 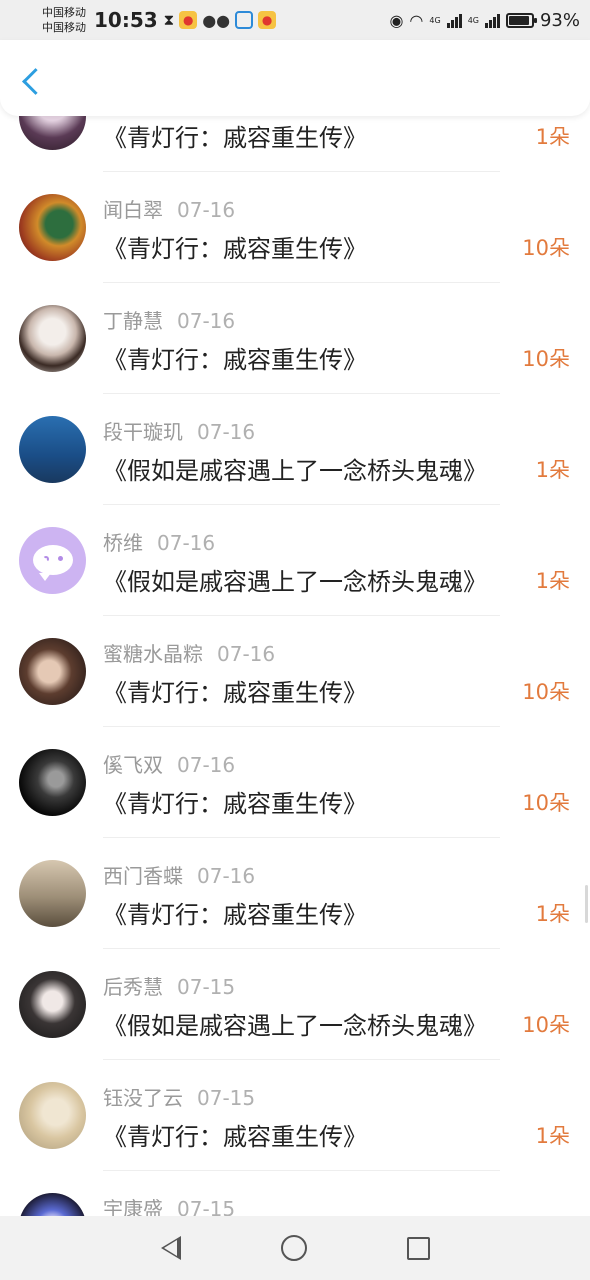 I want to click on user-name: 段干璇玑, so click(x=143, y=432).